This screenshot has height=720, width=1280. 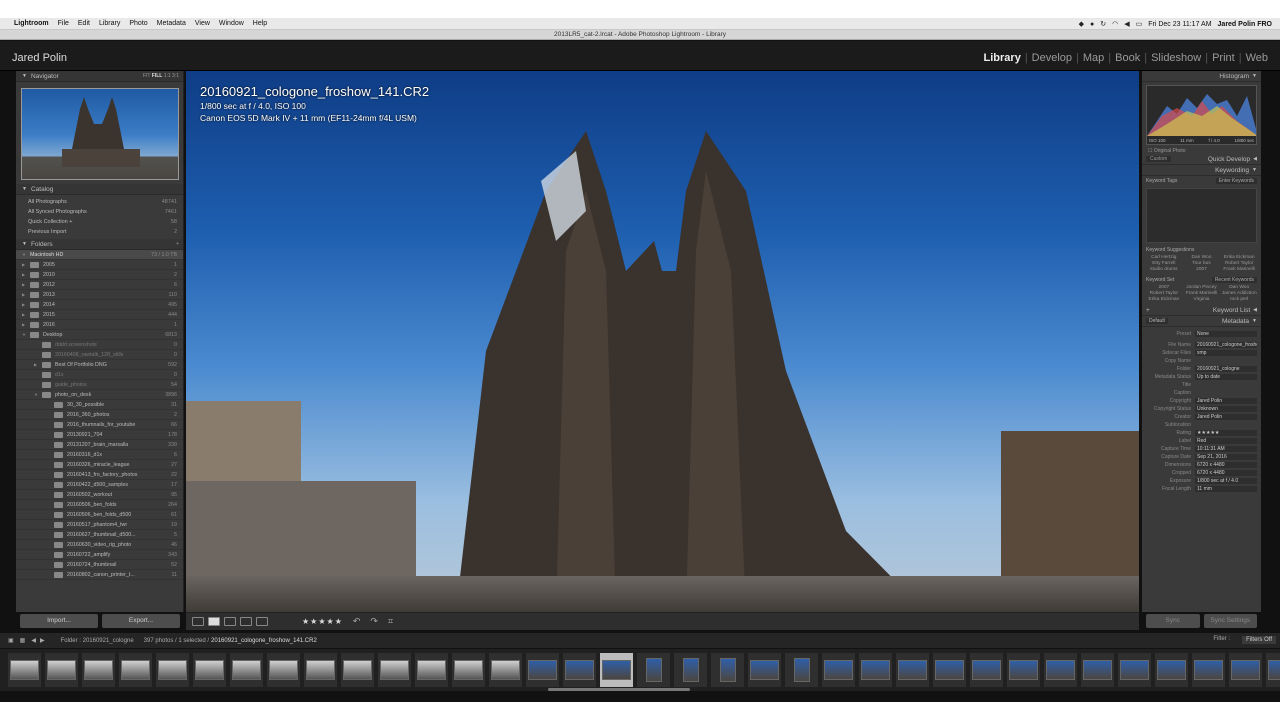 I want to click on folder-item: ▶ 2014 495, so click(x=99, y=305).